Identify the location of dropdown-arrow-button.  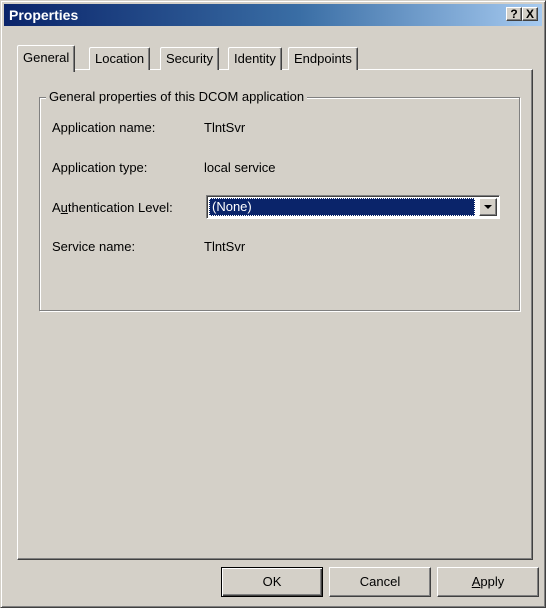
(488, 207).